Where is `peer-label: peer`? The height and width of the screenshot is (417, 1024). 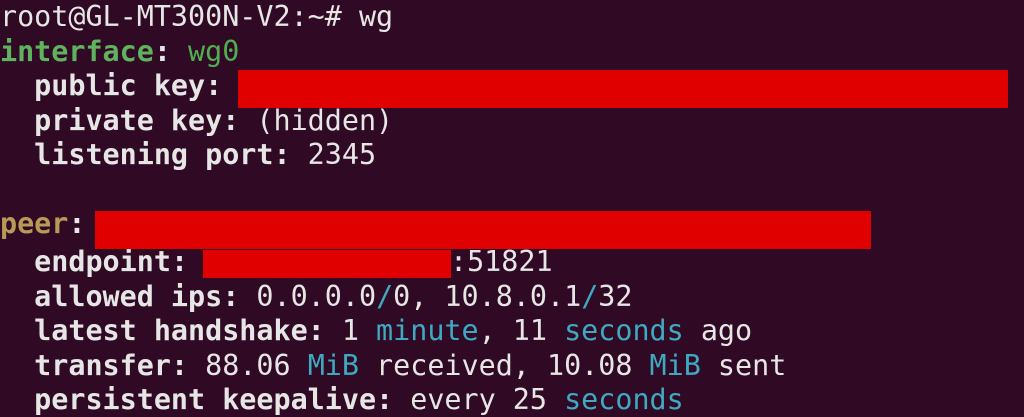
peer-label: peer is located at coordinates (34, 223).